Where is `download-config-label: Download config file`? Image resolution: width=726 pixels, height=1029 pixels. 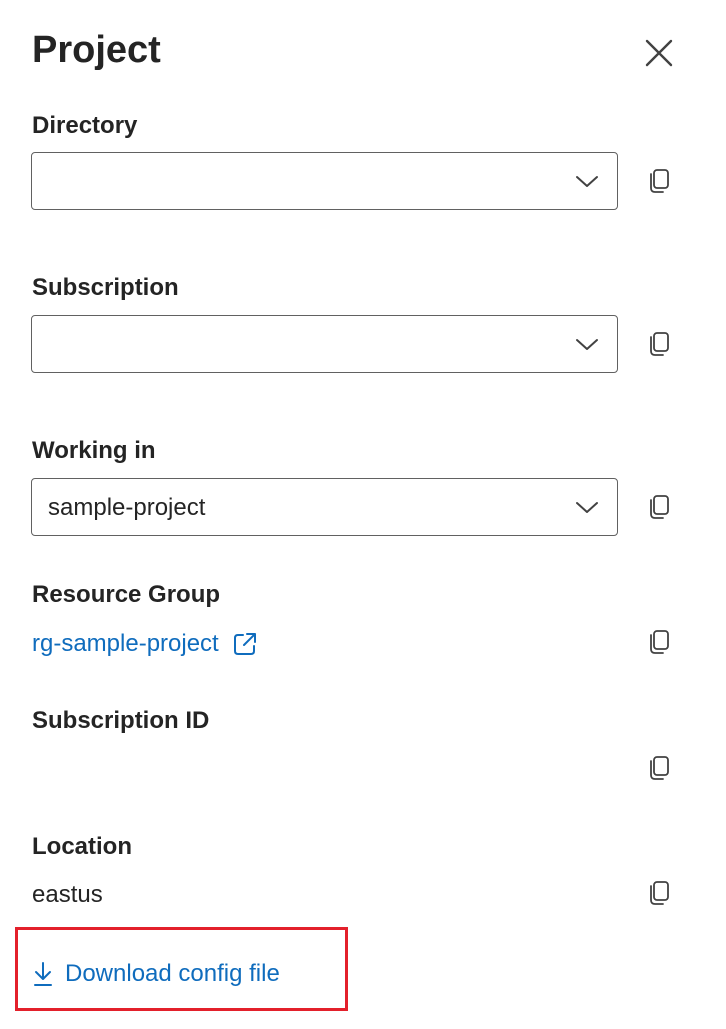 download-config-label: Download config file is located at coordinates (172, 973).